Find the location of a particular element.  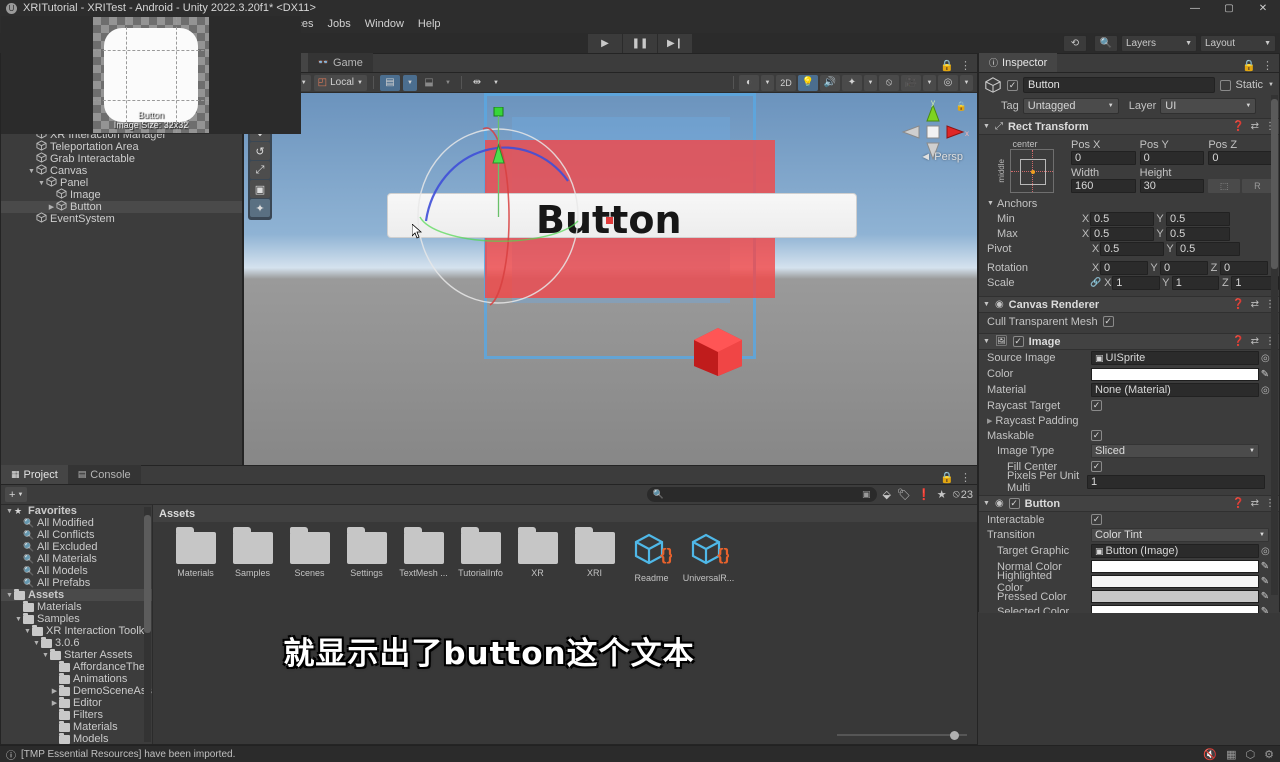

project-tree-item-all-modified: 🔍 All Modified is located at coordinates (76, 523).